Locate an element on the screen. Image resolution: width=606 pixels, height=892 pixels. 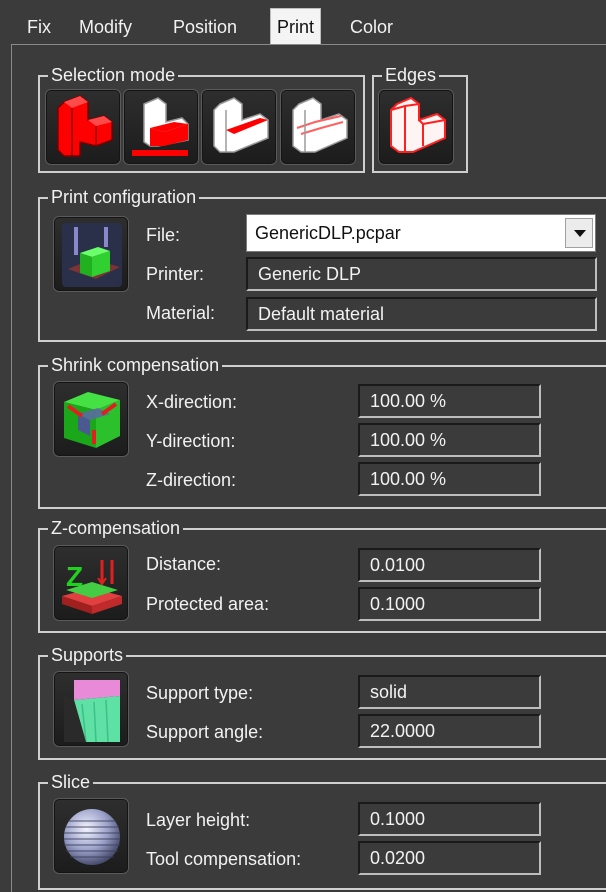
x-direction-label: X-direction: is located at coordinates (192, 402).